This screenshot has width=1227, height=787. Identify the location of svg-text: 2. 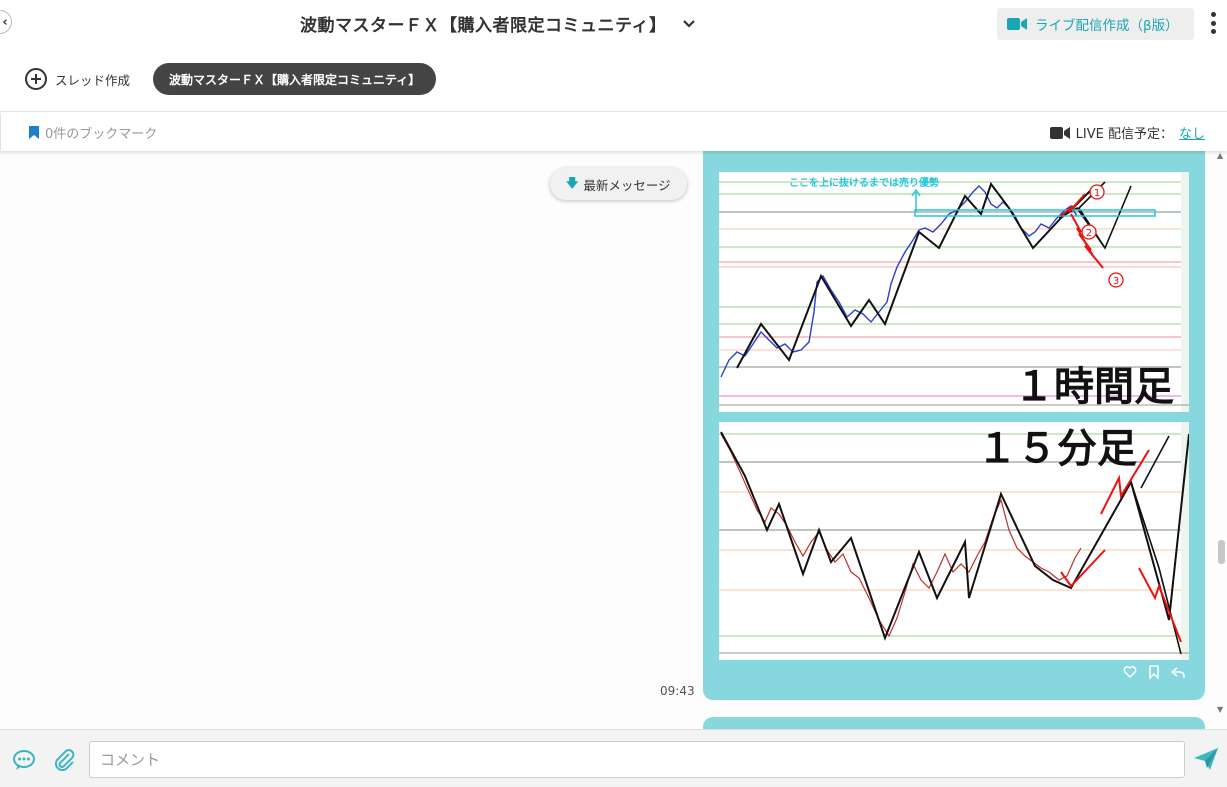
(1089, 233).